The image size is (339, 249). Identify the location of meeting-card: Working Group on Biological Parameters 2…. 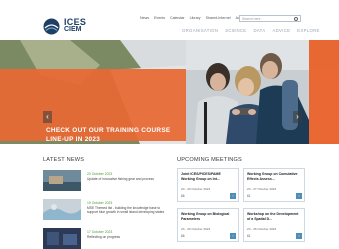
(208, 225).